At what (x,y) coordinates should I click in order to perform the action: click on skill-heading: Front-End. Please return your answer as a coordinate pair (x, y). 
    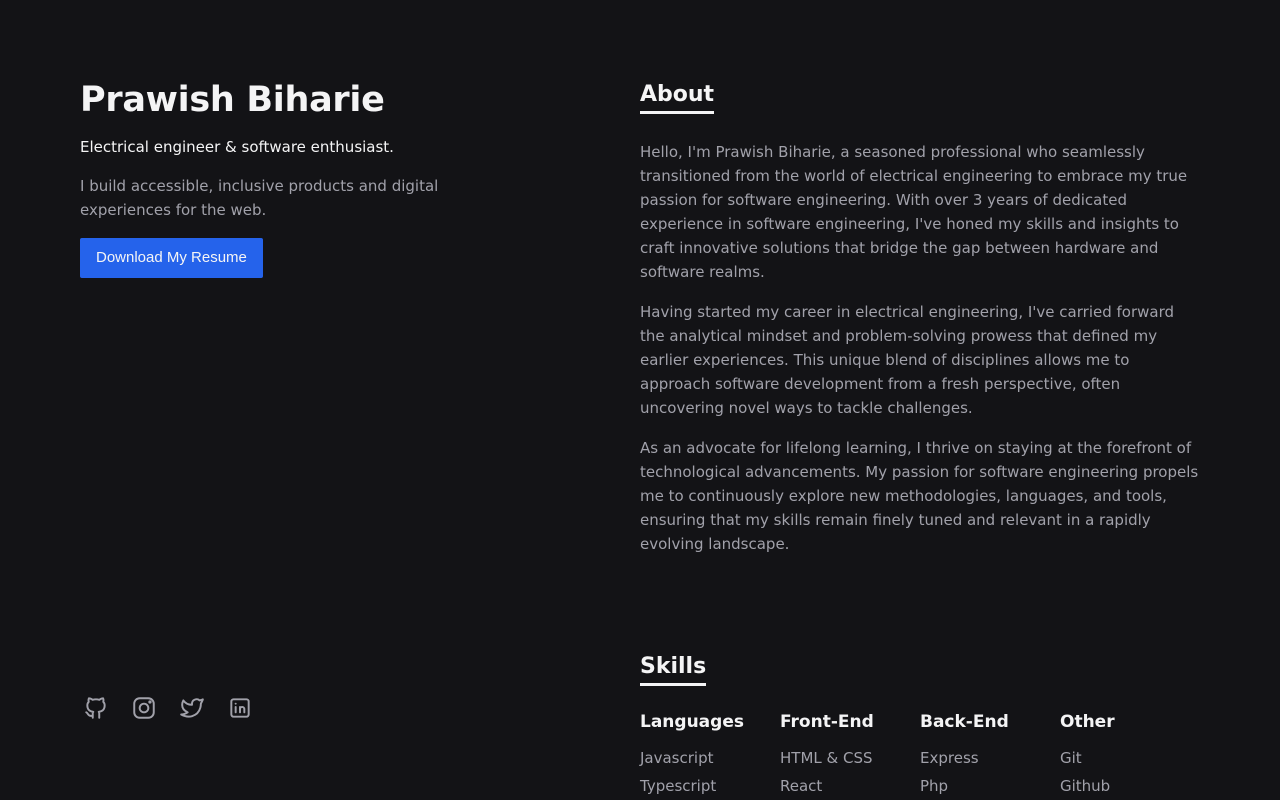
    Looking at the image, I should click on (827, 722).